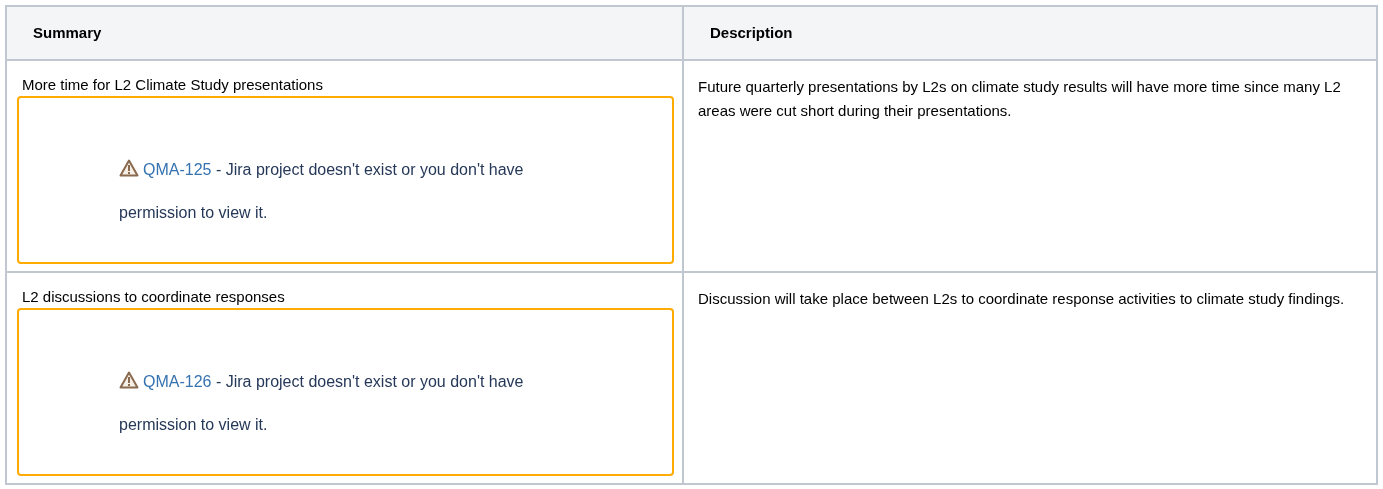 Image resolution: width=1383 pixels, height=489 pixels. I want to click on summary-text: More time for L2 Climate Study presentations, so click(172, 85).